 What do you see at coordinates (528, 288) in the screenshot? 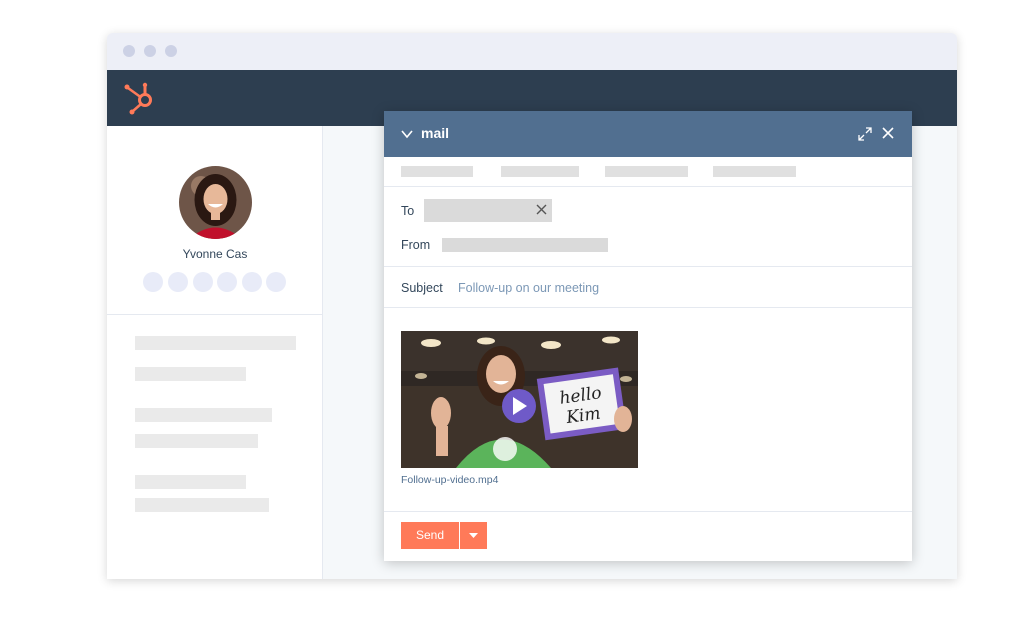
I see `subject-input: Follow-up on our meeting` at bounding box center [528, 288].